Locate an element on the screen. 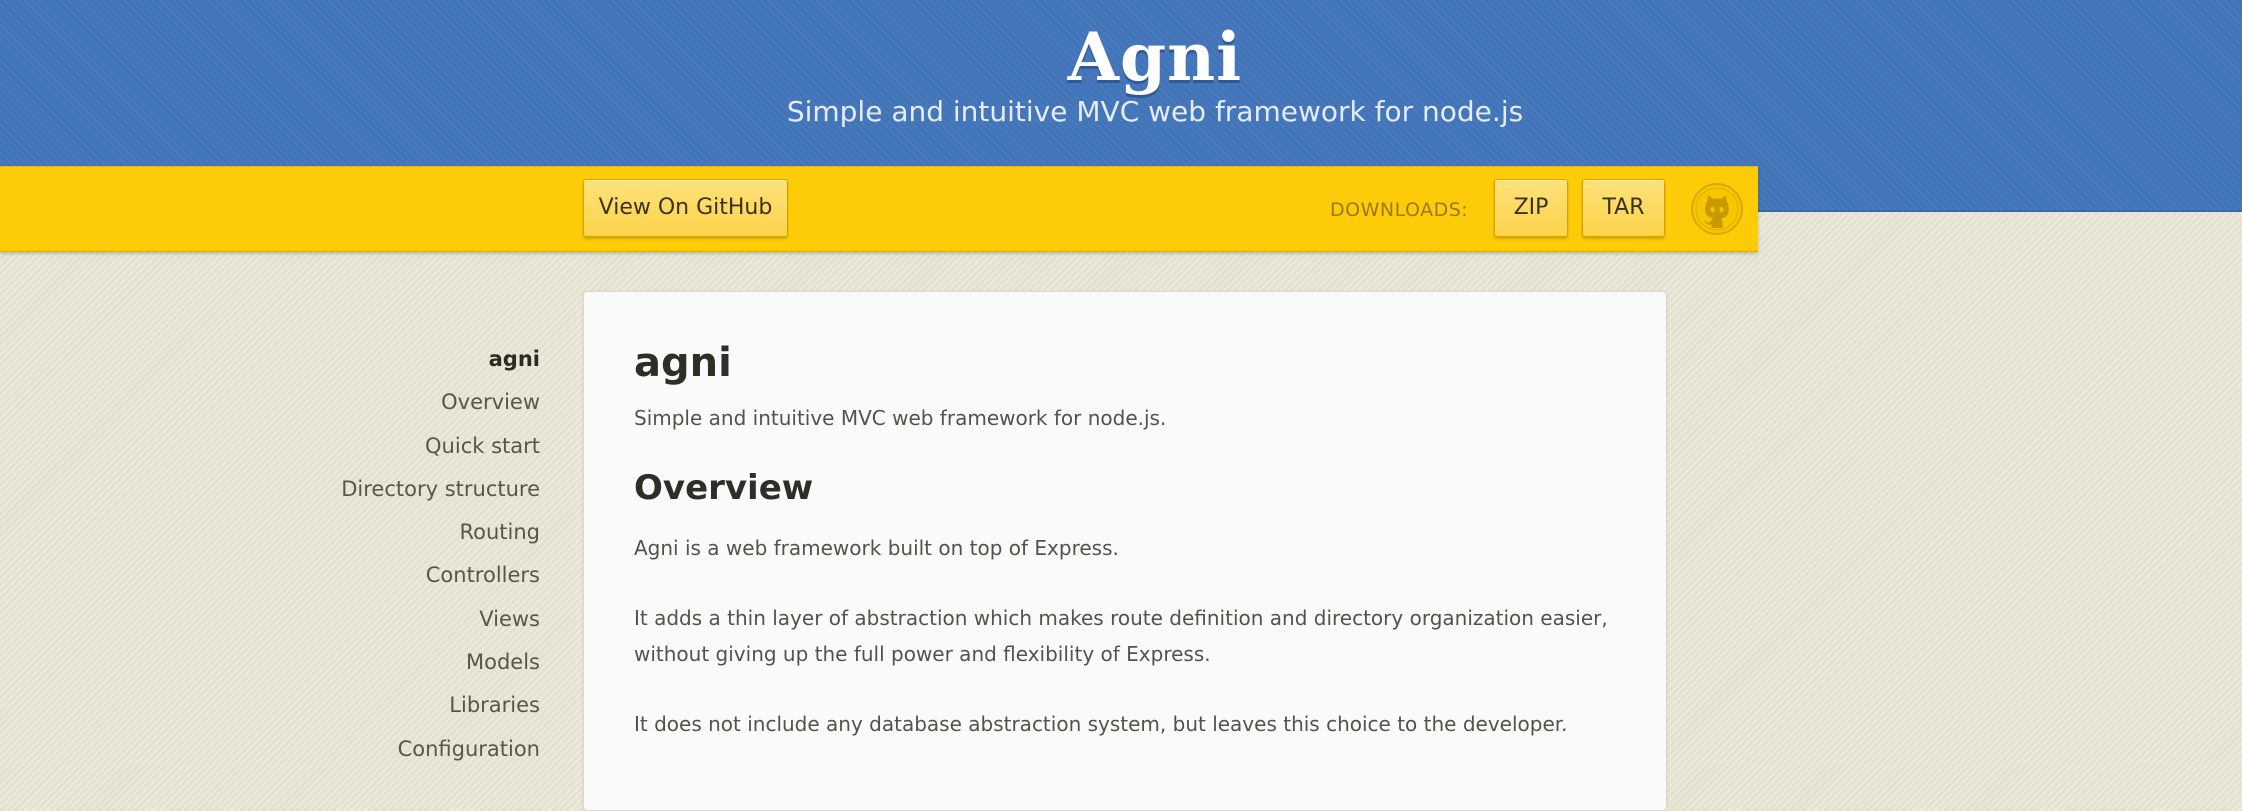 The height and width of the screenshot is (811, 2242). view-on-github-button: View On GitHub is located at coordinates (685, 208).